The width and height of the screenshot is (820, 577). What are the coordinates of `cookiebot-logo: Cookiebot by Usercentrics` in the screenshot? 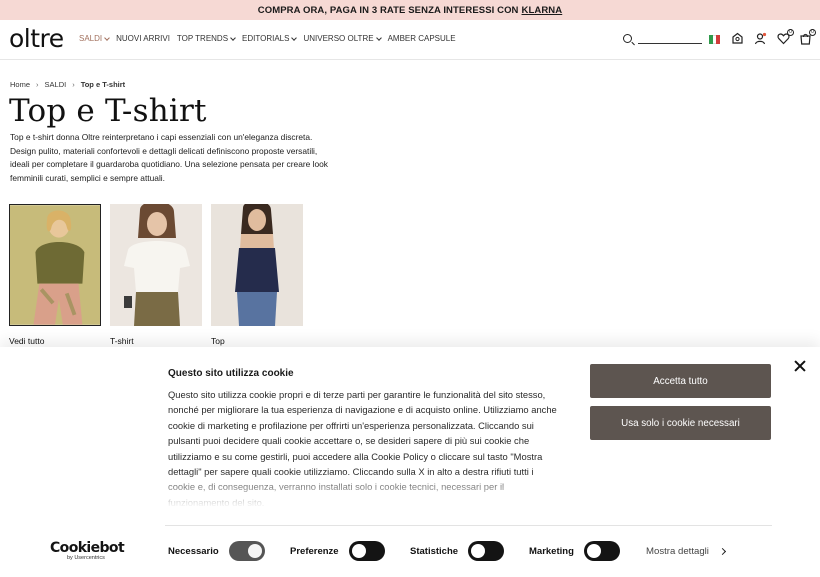 It's located at (87, 550).